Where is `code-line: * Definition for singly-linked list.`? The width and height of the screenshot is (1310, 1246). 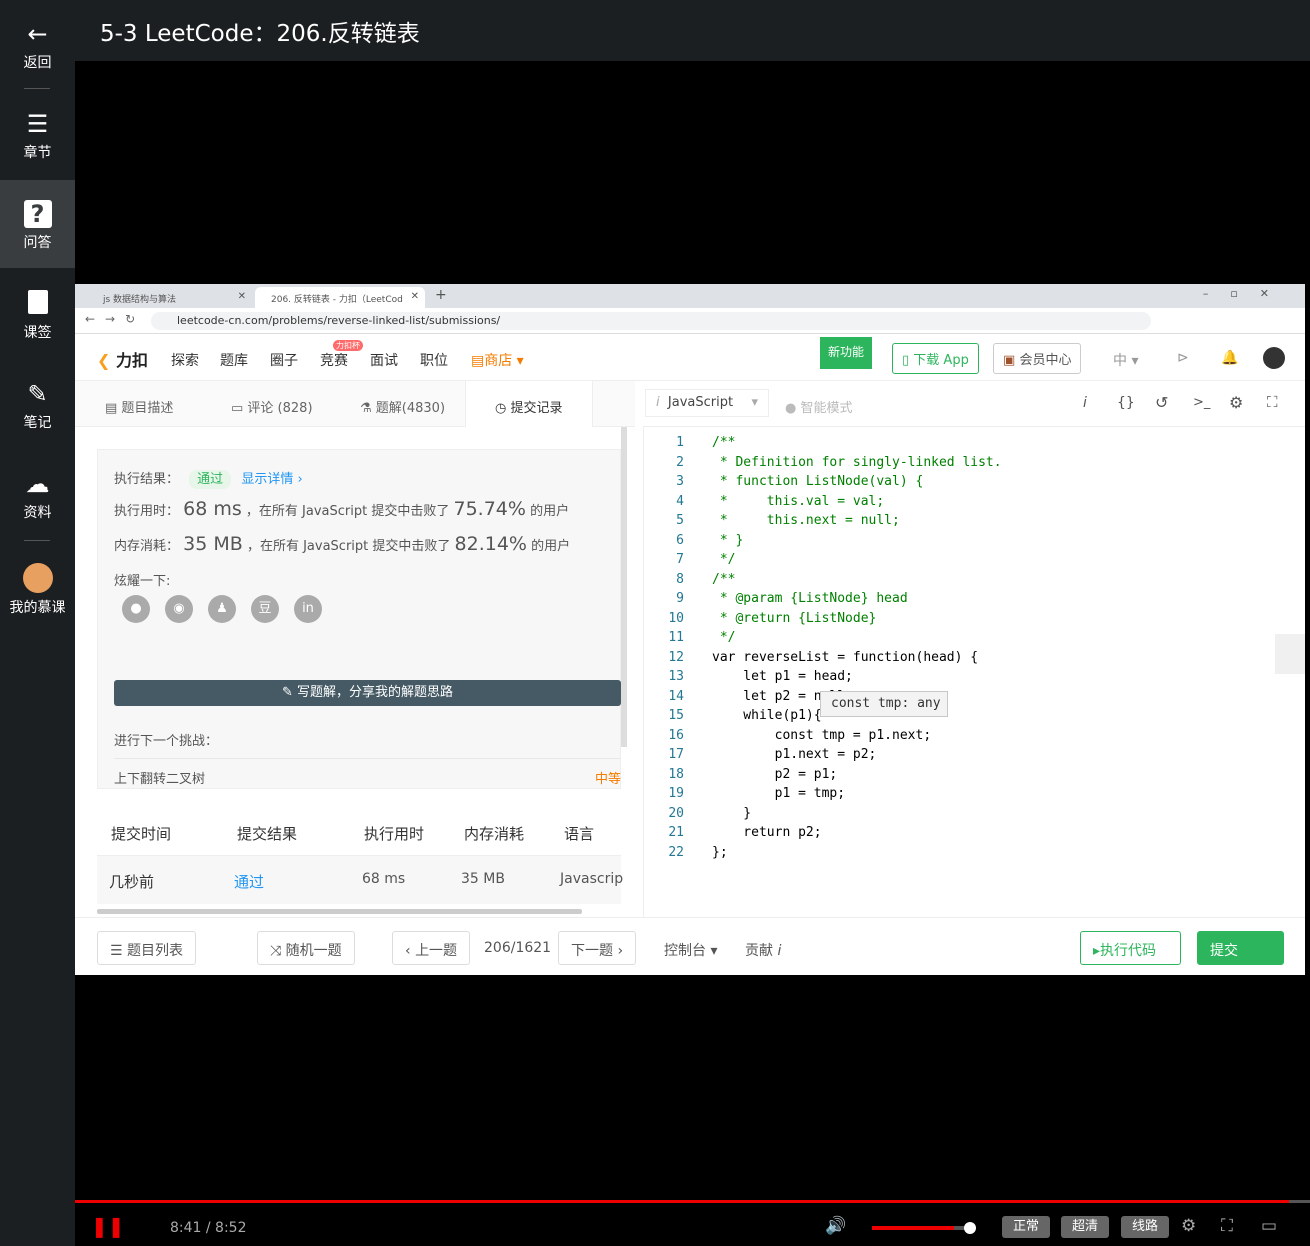
code-line: * Definition for singly-linked list. is located at coordinates (857, 462).